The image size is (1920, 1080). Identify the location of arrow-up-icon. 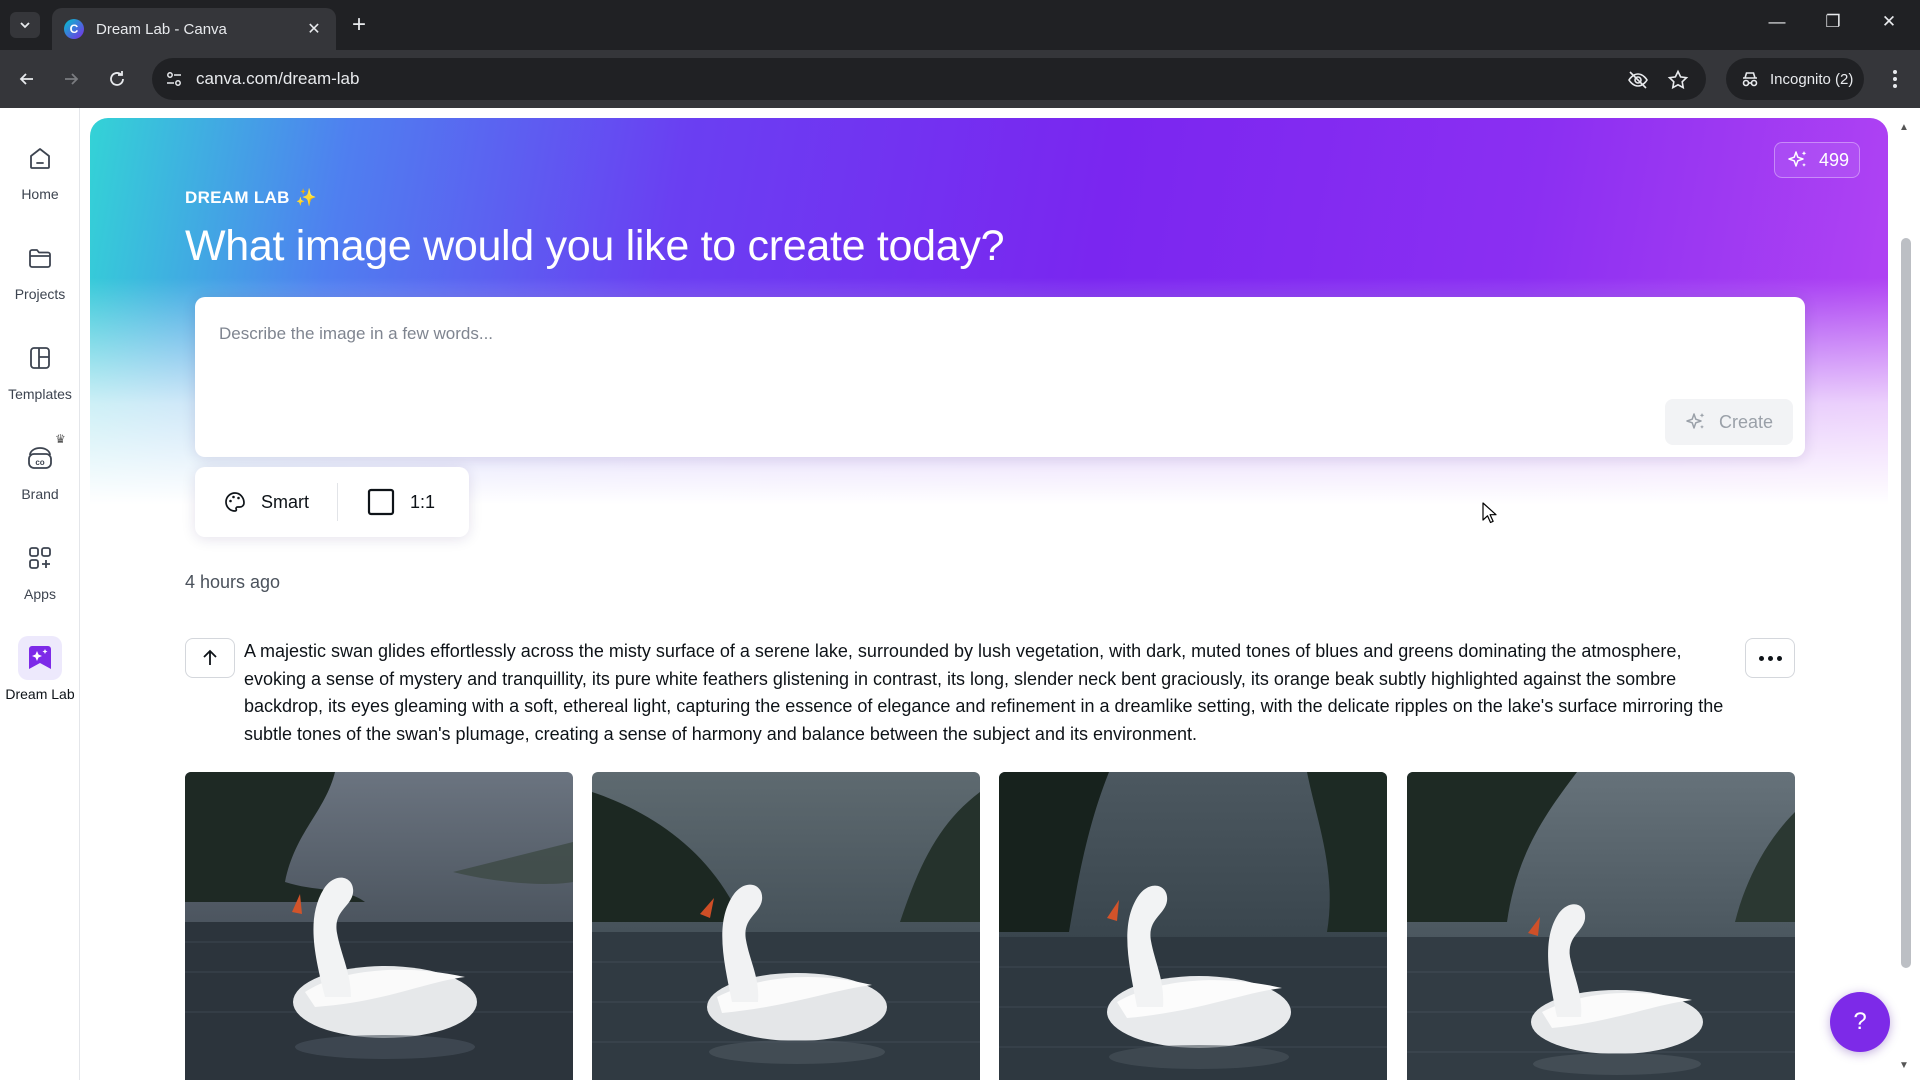
(210, 657).